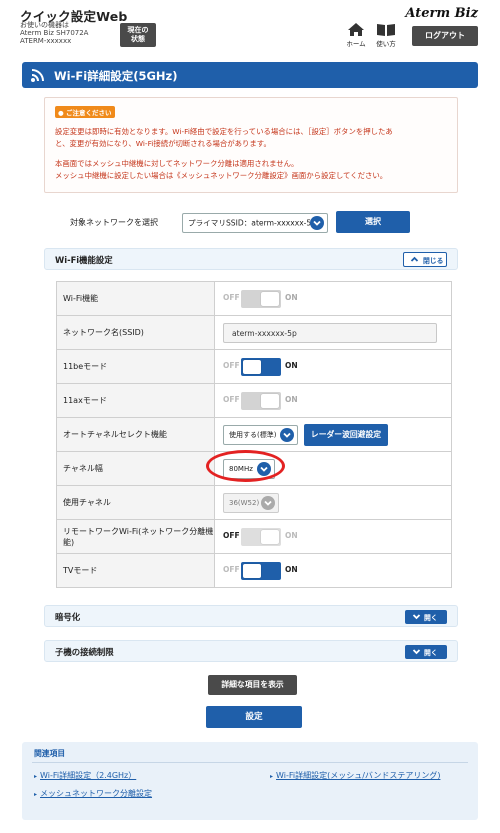  I want to click on table-row: ネットワーク名(SSID) aterm-xxxxxx-5p, so click(254, 332).